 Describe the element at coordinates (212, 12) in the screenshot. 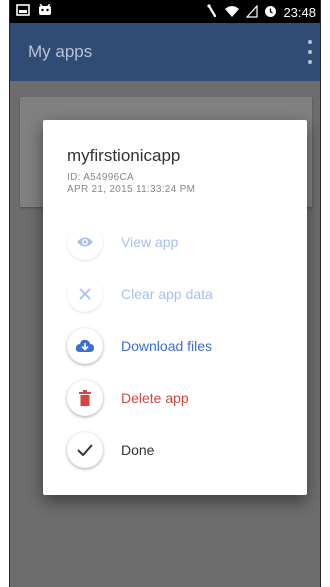

I see `rotate-icon` at that location.